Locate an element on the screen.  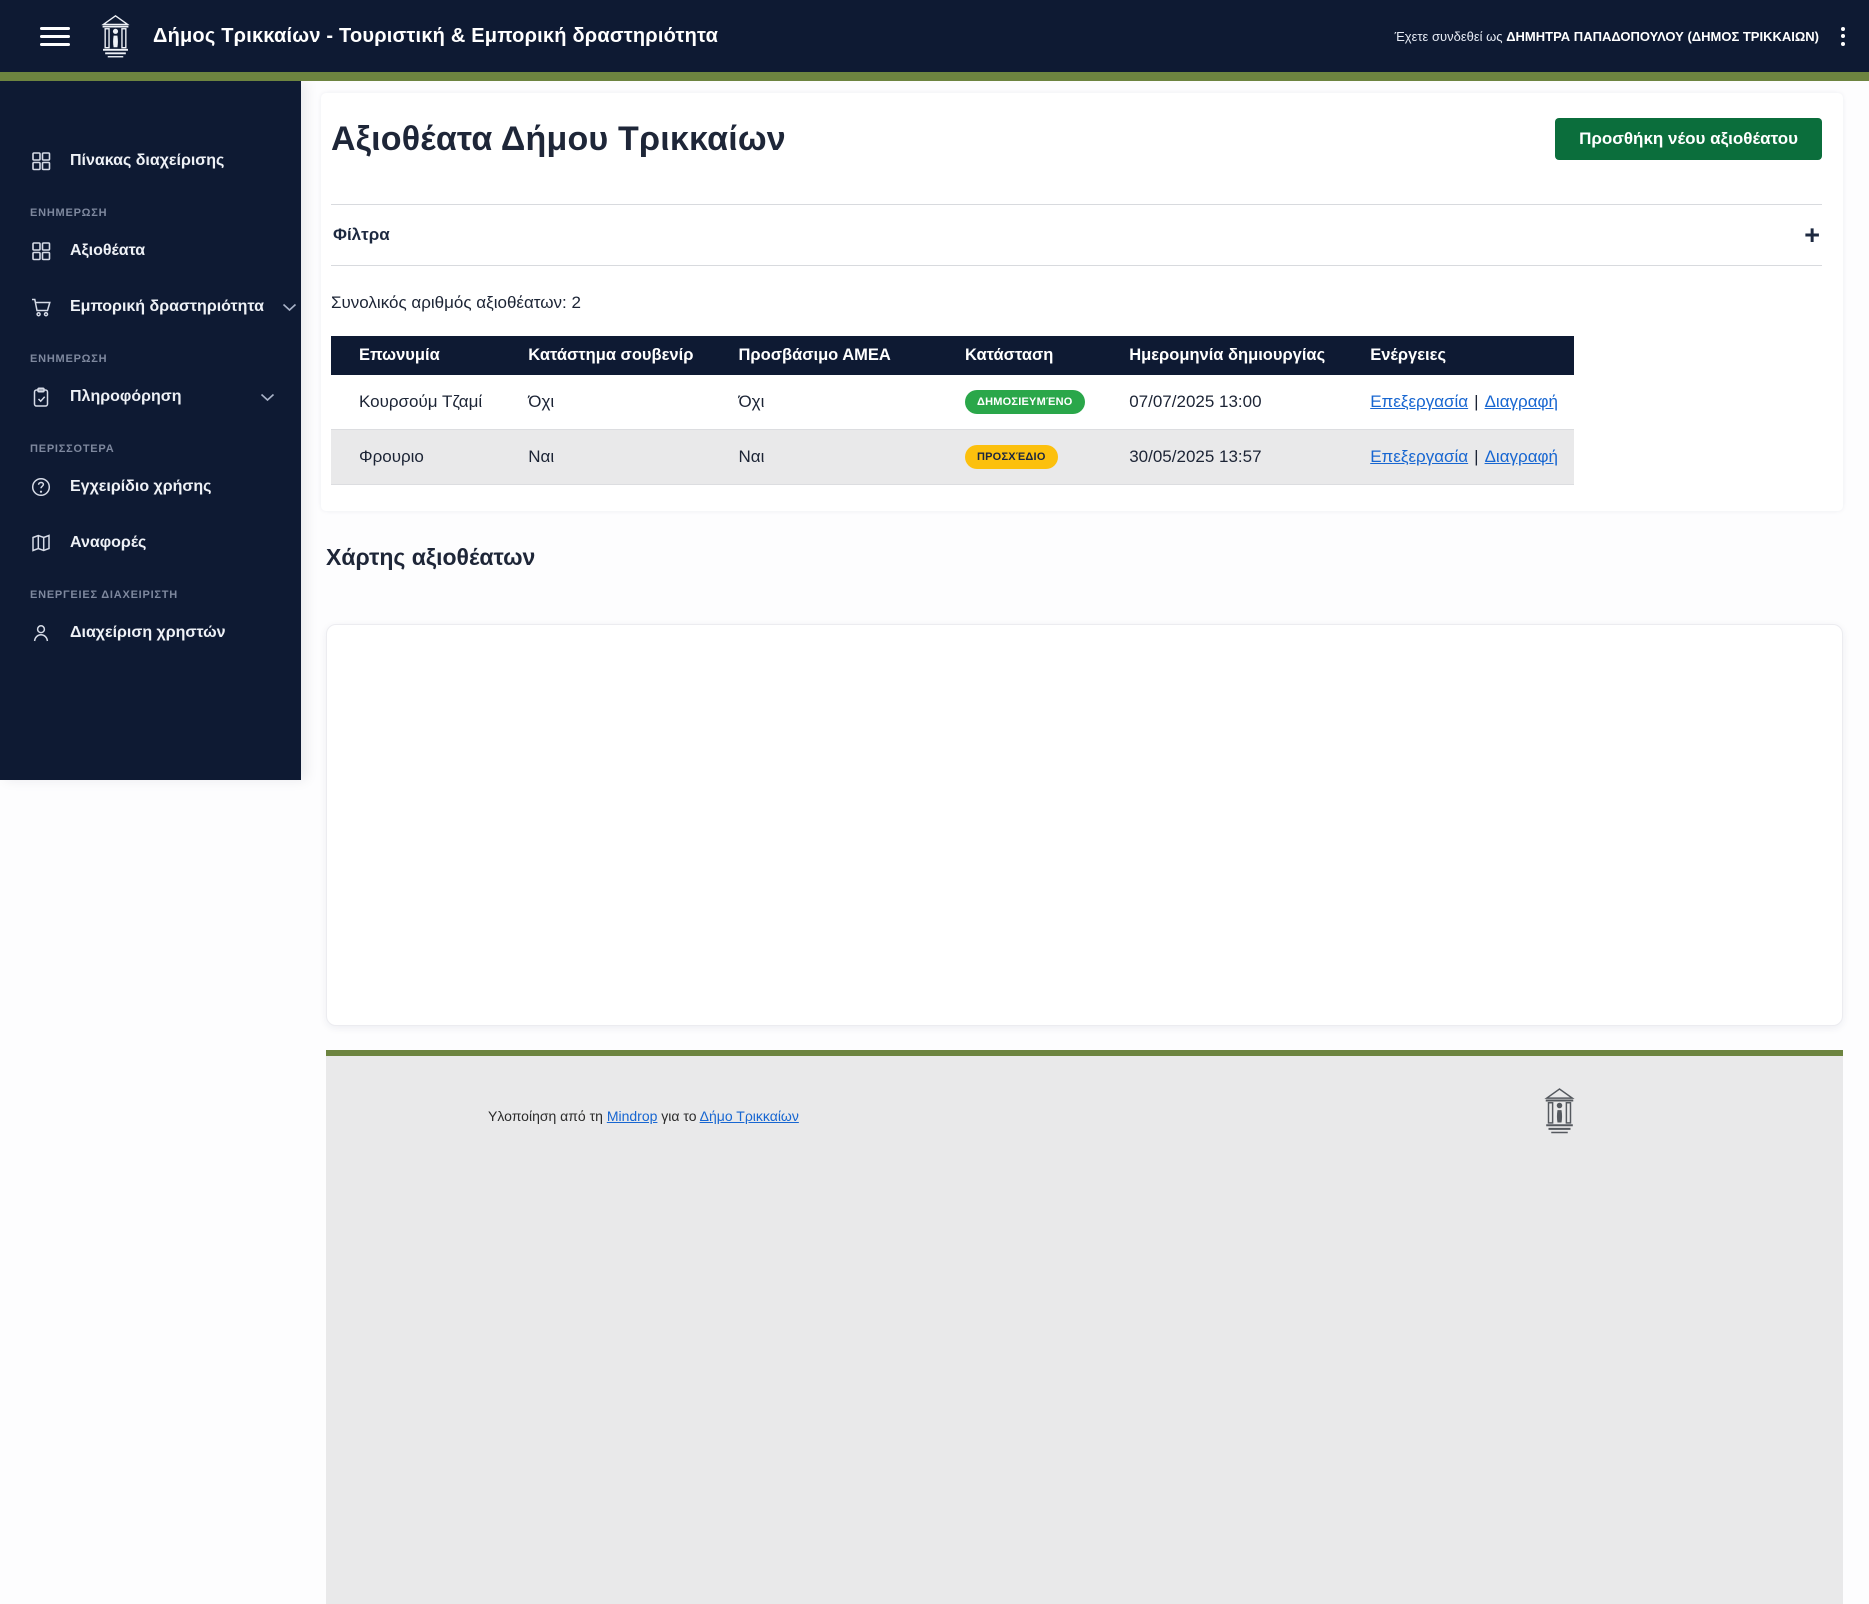
sidebar-item-label: Αναφορές is located at coordinates (108, 542).